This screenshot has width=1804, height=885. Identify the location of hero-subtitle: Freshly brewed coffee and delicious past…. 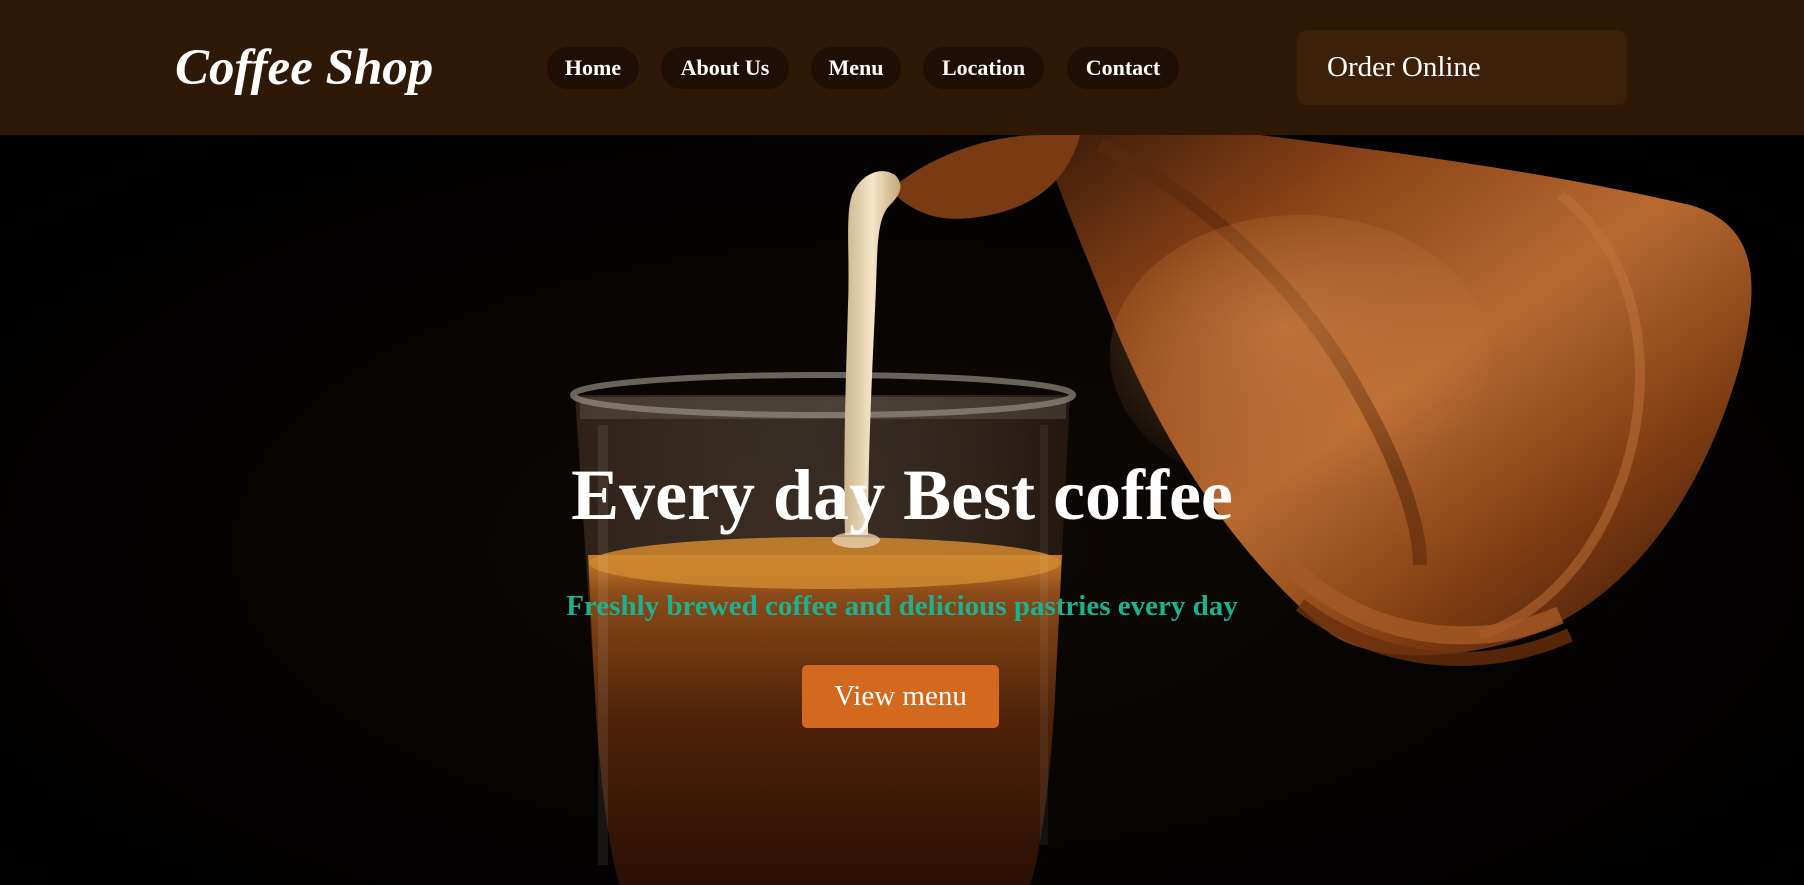
(902, 606).